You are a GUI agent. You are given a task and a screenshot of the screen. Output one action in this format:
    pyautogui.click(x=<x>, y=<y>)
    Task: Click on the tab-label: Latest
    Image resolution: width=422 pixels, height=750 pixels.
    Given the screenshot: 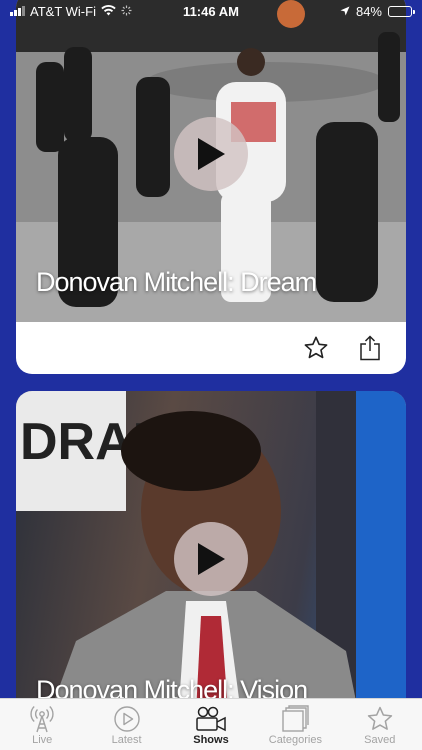 What is the action you would take?
    pyautogui.click(x=126, y=740)
    